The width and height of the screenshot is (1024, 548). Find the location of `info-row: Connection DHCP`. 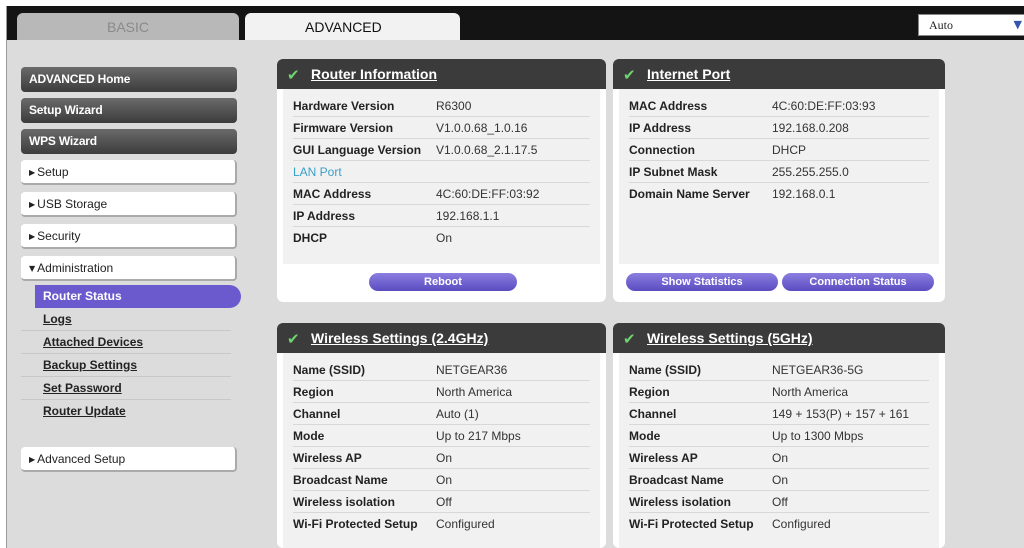

info-row: Connection DHCP is located at coordinates (779, 150).